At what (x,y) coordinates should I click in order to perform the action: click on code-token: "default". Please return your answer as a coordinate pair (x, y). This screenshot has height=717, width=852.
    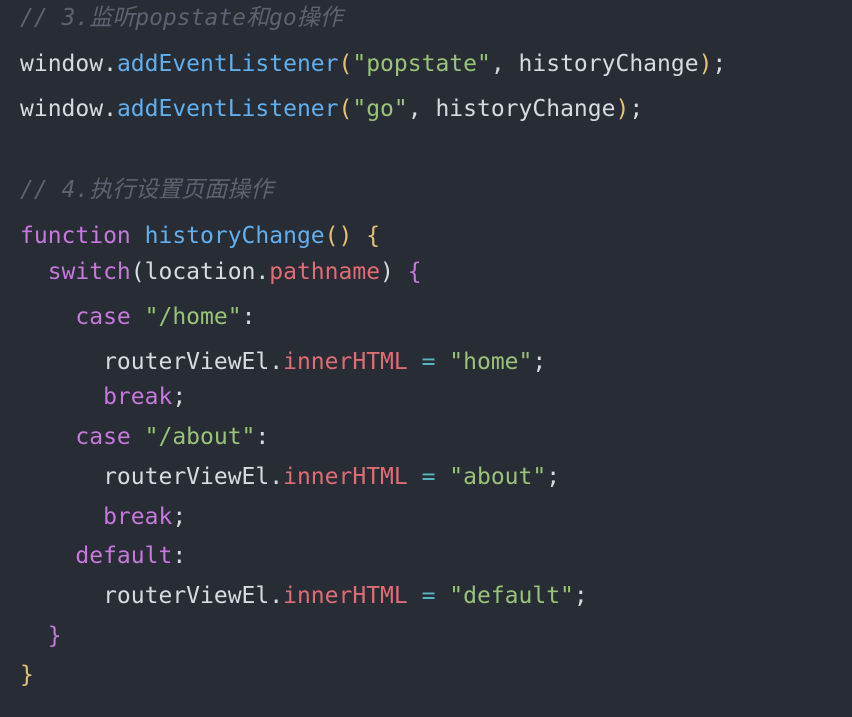
    Looking at the image, I should click on (511, 596).